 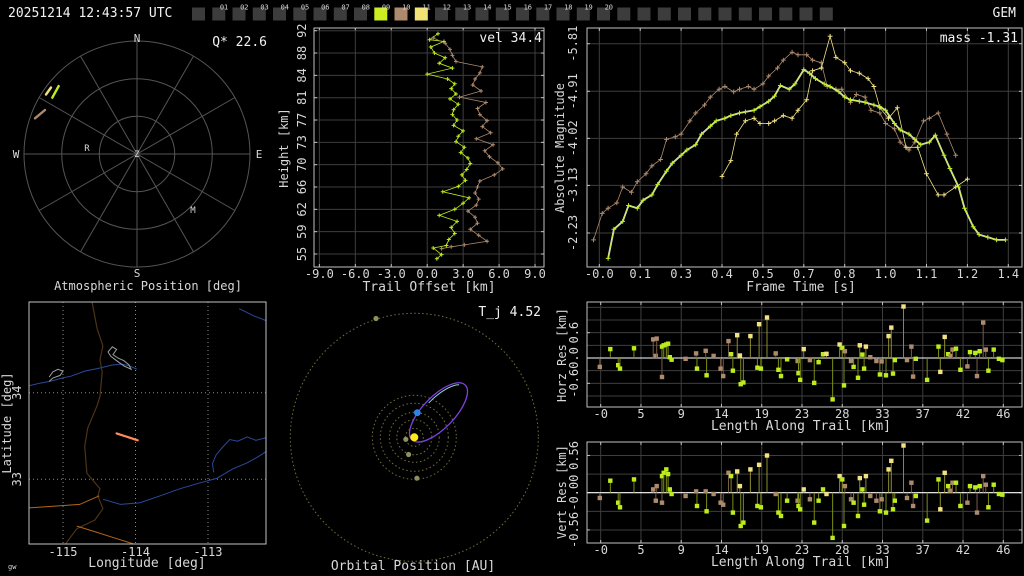 I want to click on y-tick-label: -5.81, so click(x=573, y=44).